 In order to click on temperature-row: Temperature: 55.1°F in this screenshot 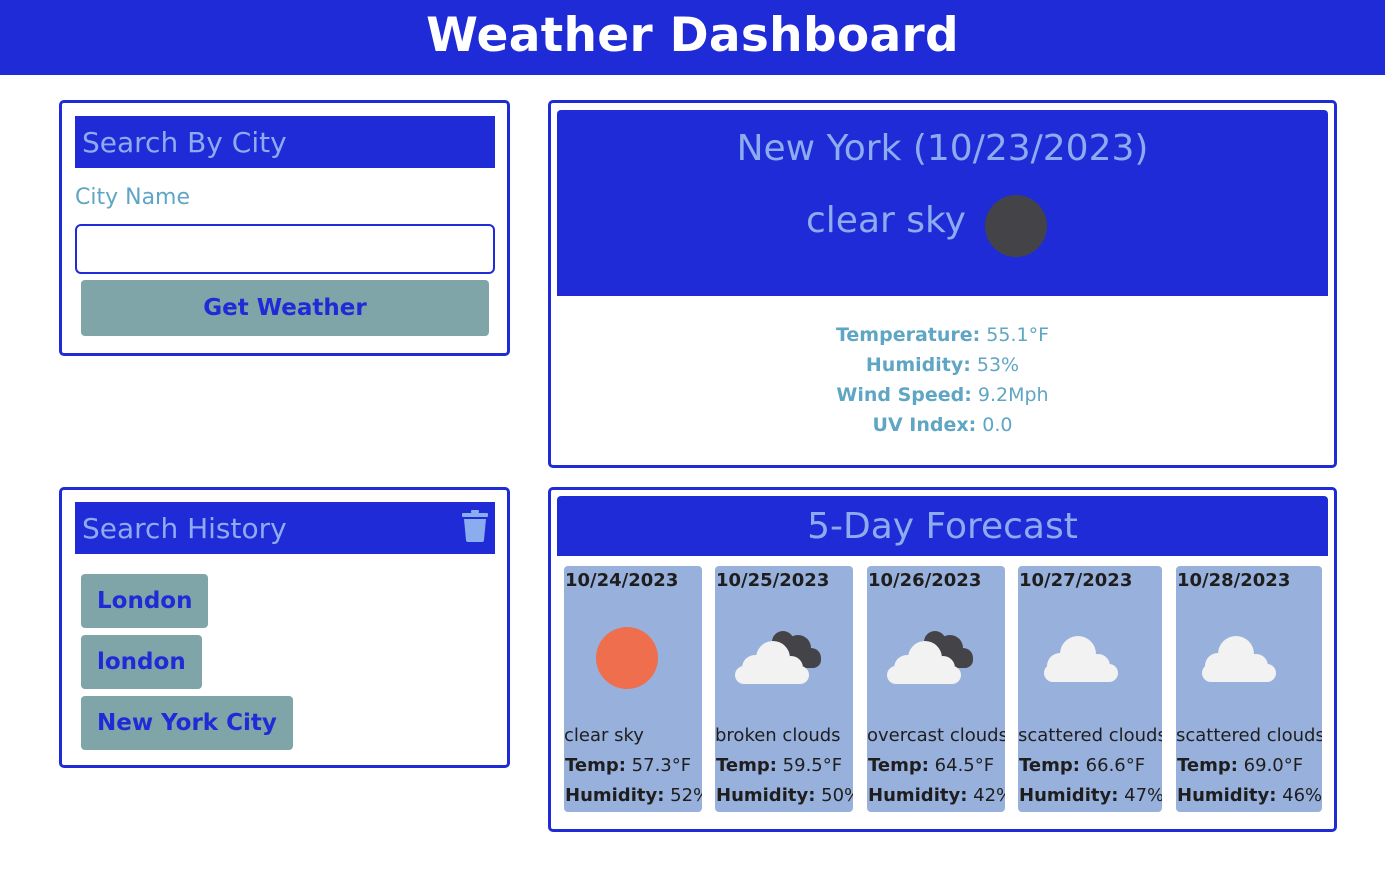, I will do `click(942, 335)`.